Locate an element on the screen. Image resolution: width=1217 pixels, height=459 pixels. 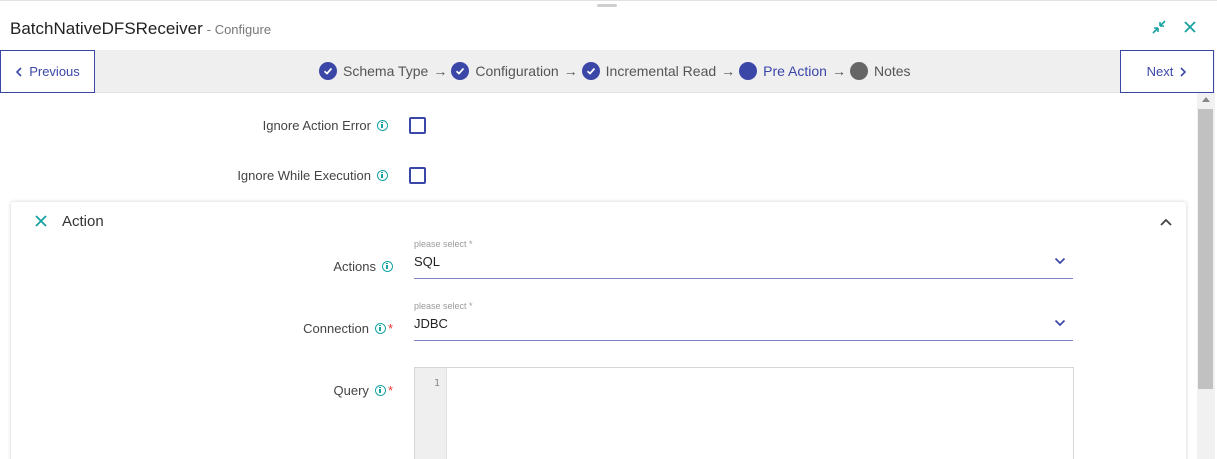
chevron-right-icon is located at coordinates (1183, 71).